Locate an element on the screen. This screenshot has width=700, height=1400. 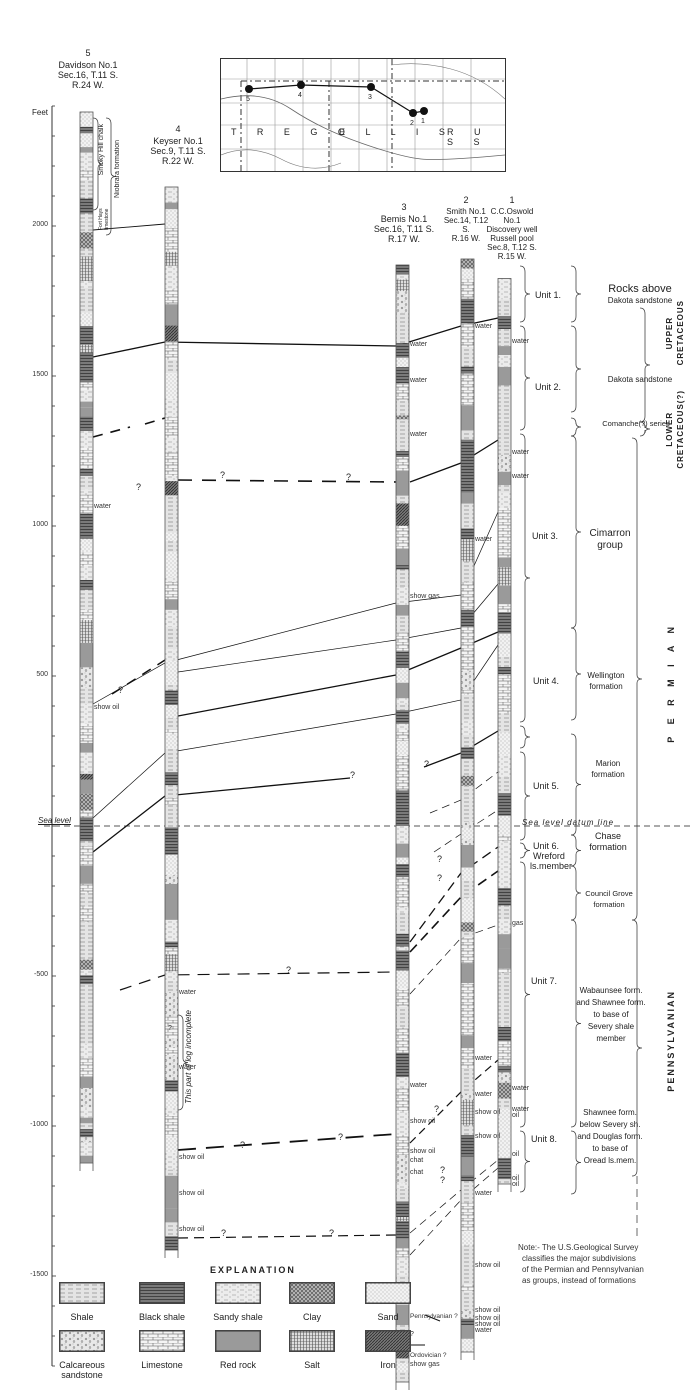
well-name: Keyser No.1 is located at coordinates (178, 141).